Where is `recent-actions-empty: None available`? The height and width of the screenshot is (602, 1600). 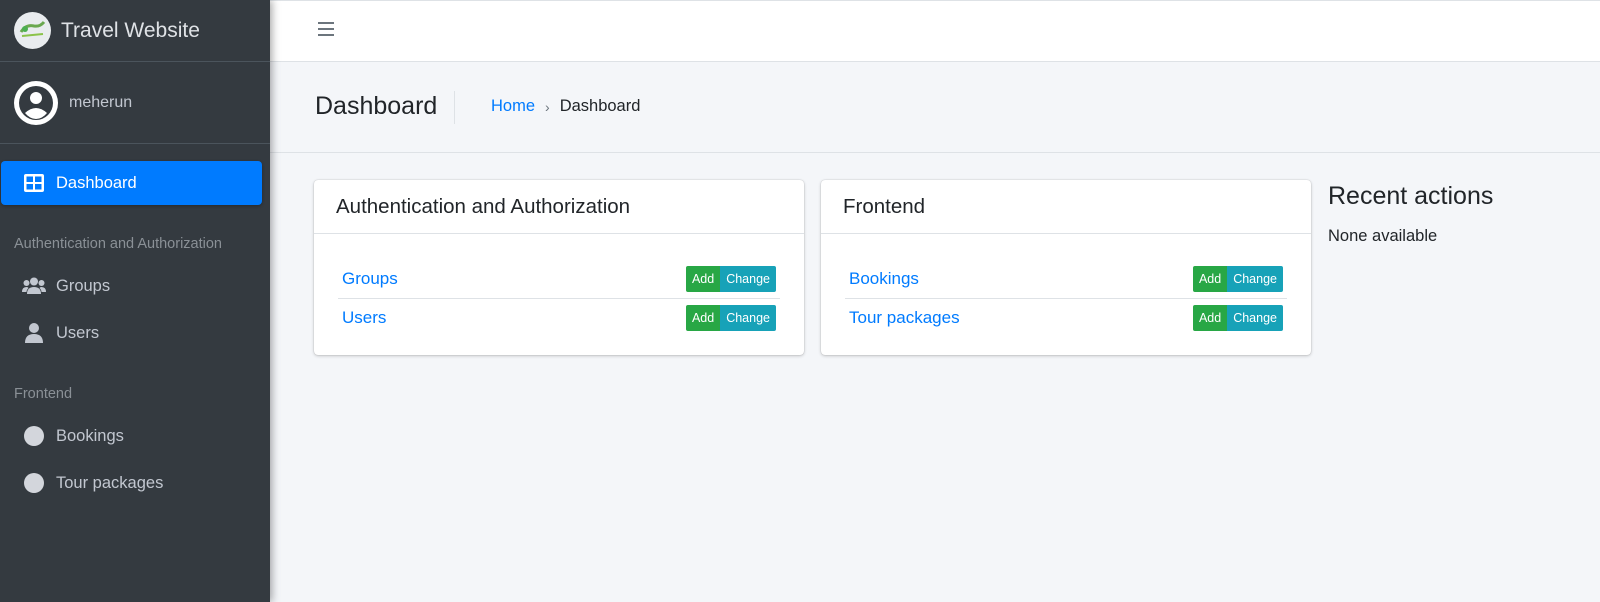
recent-actions-empty: None available is located at coordinates (1383, 236).